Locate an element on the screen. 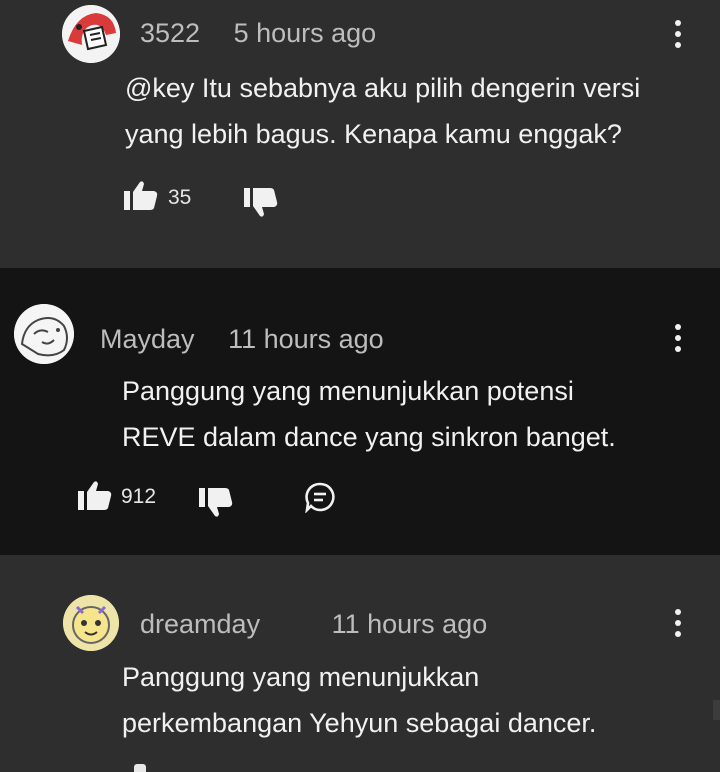  yellow-cartoon-avatar-icon is located at coordinates (91, 623).